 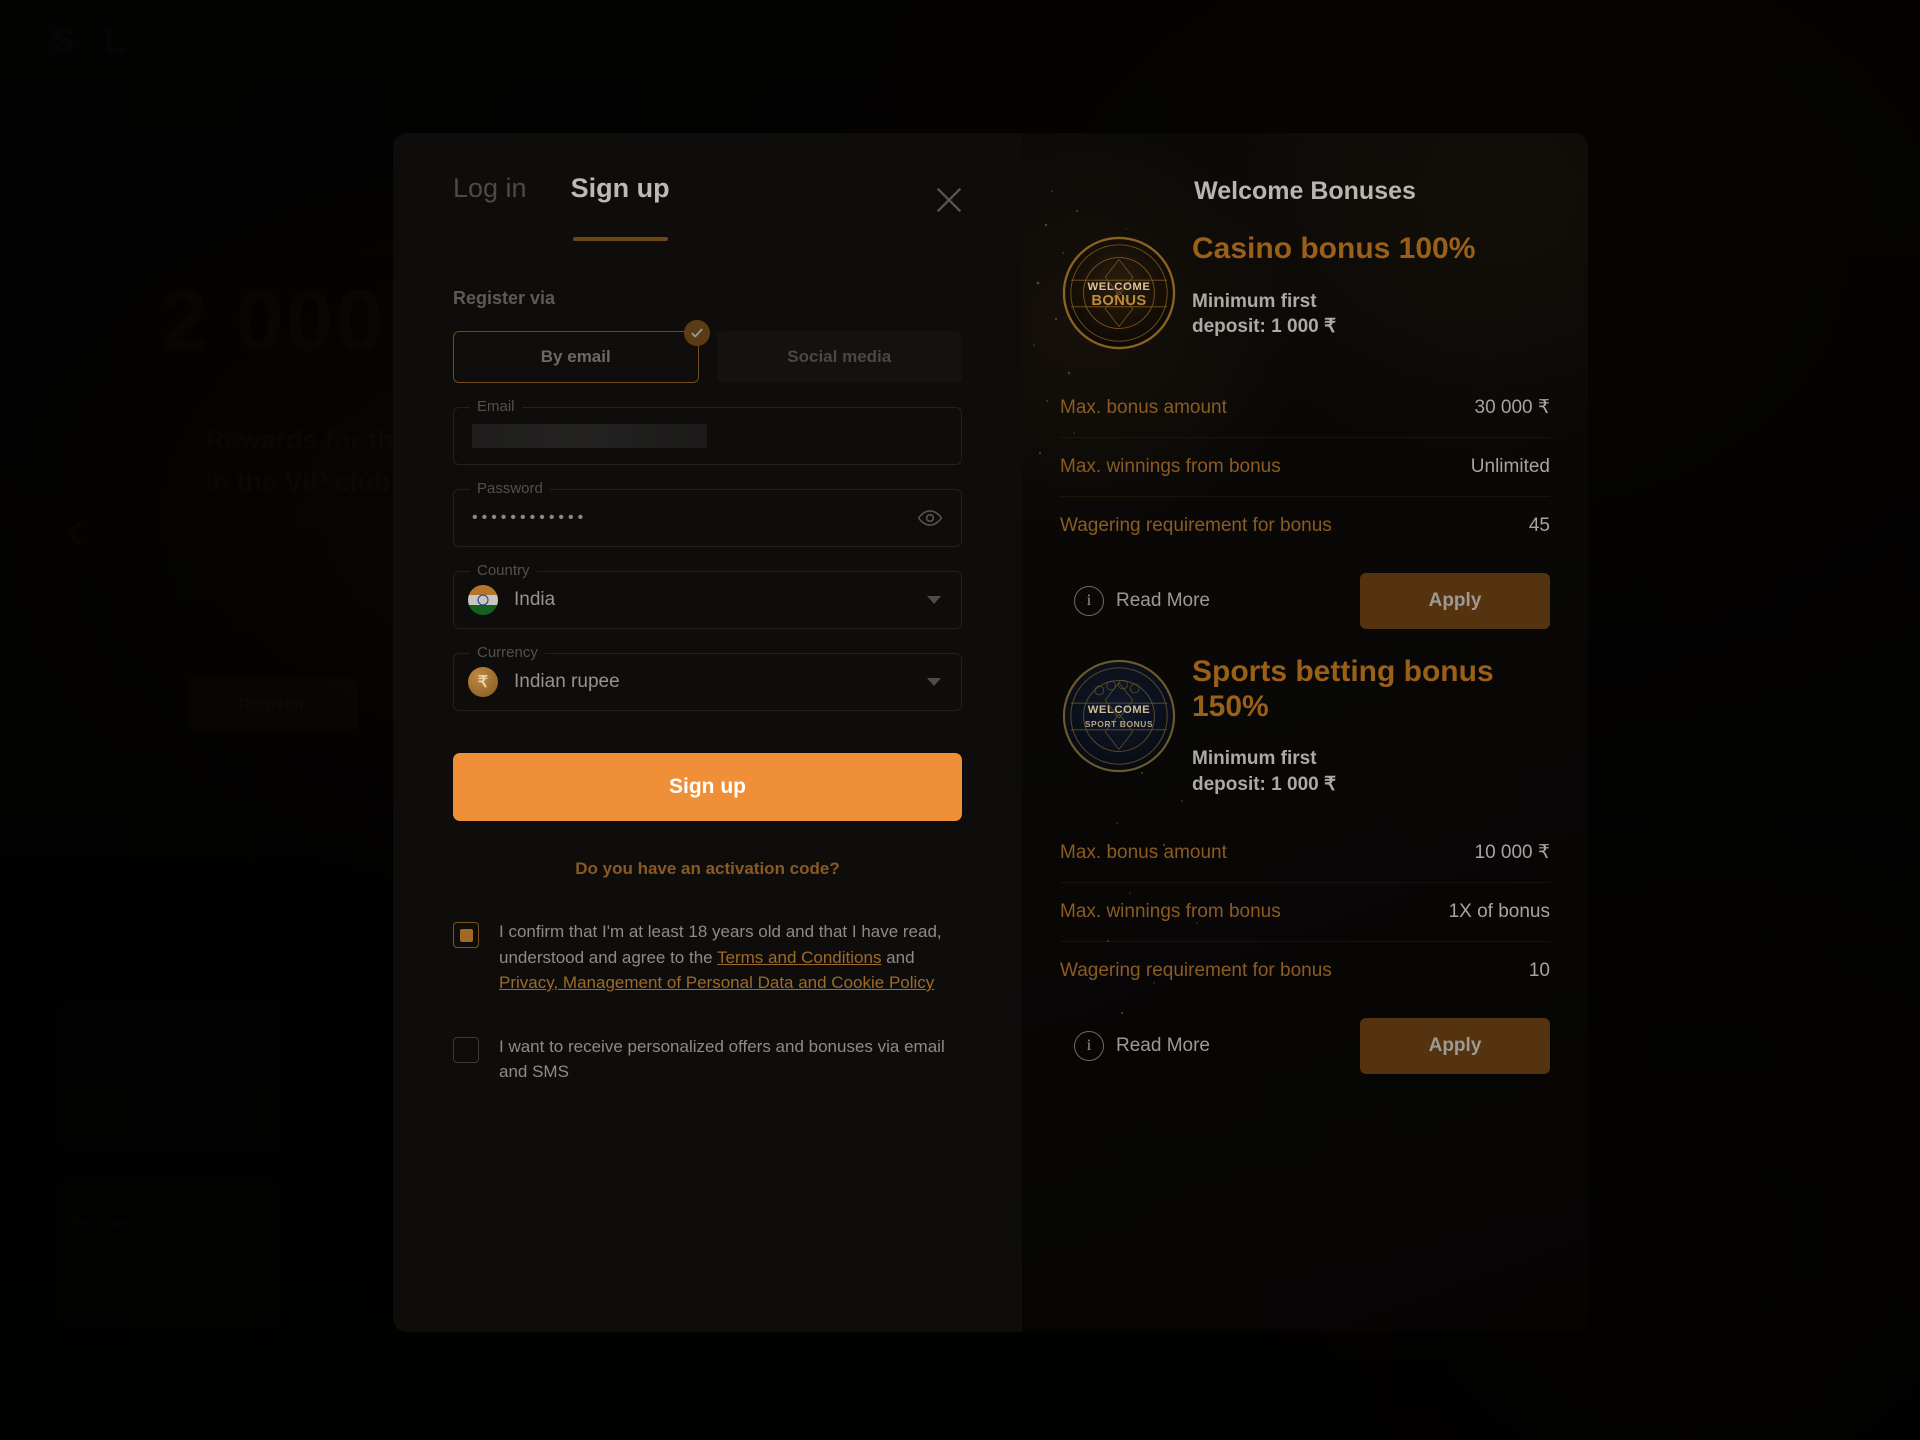 What do you see at coordinates (466, 935) in the screenshot?
I see `age-terms-checkbox` at bounding box center [466, 935].